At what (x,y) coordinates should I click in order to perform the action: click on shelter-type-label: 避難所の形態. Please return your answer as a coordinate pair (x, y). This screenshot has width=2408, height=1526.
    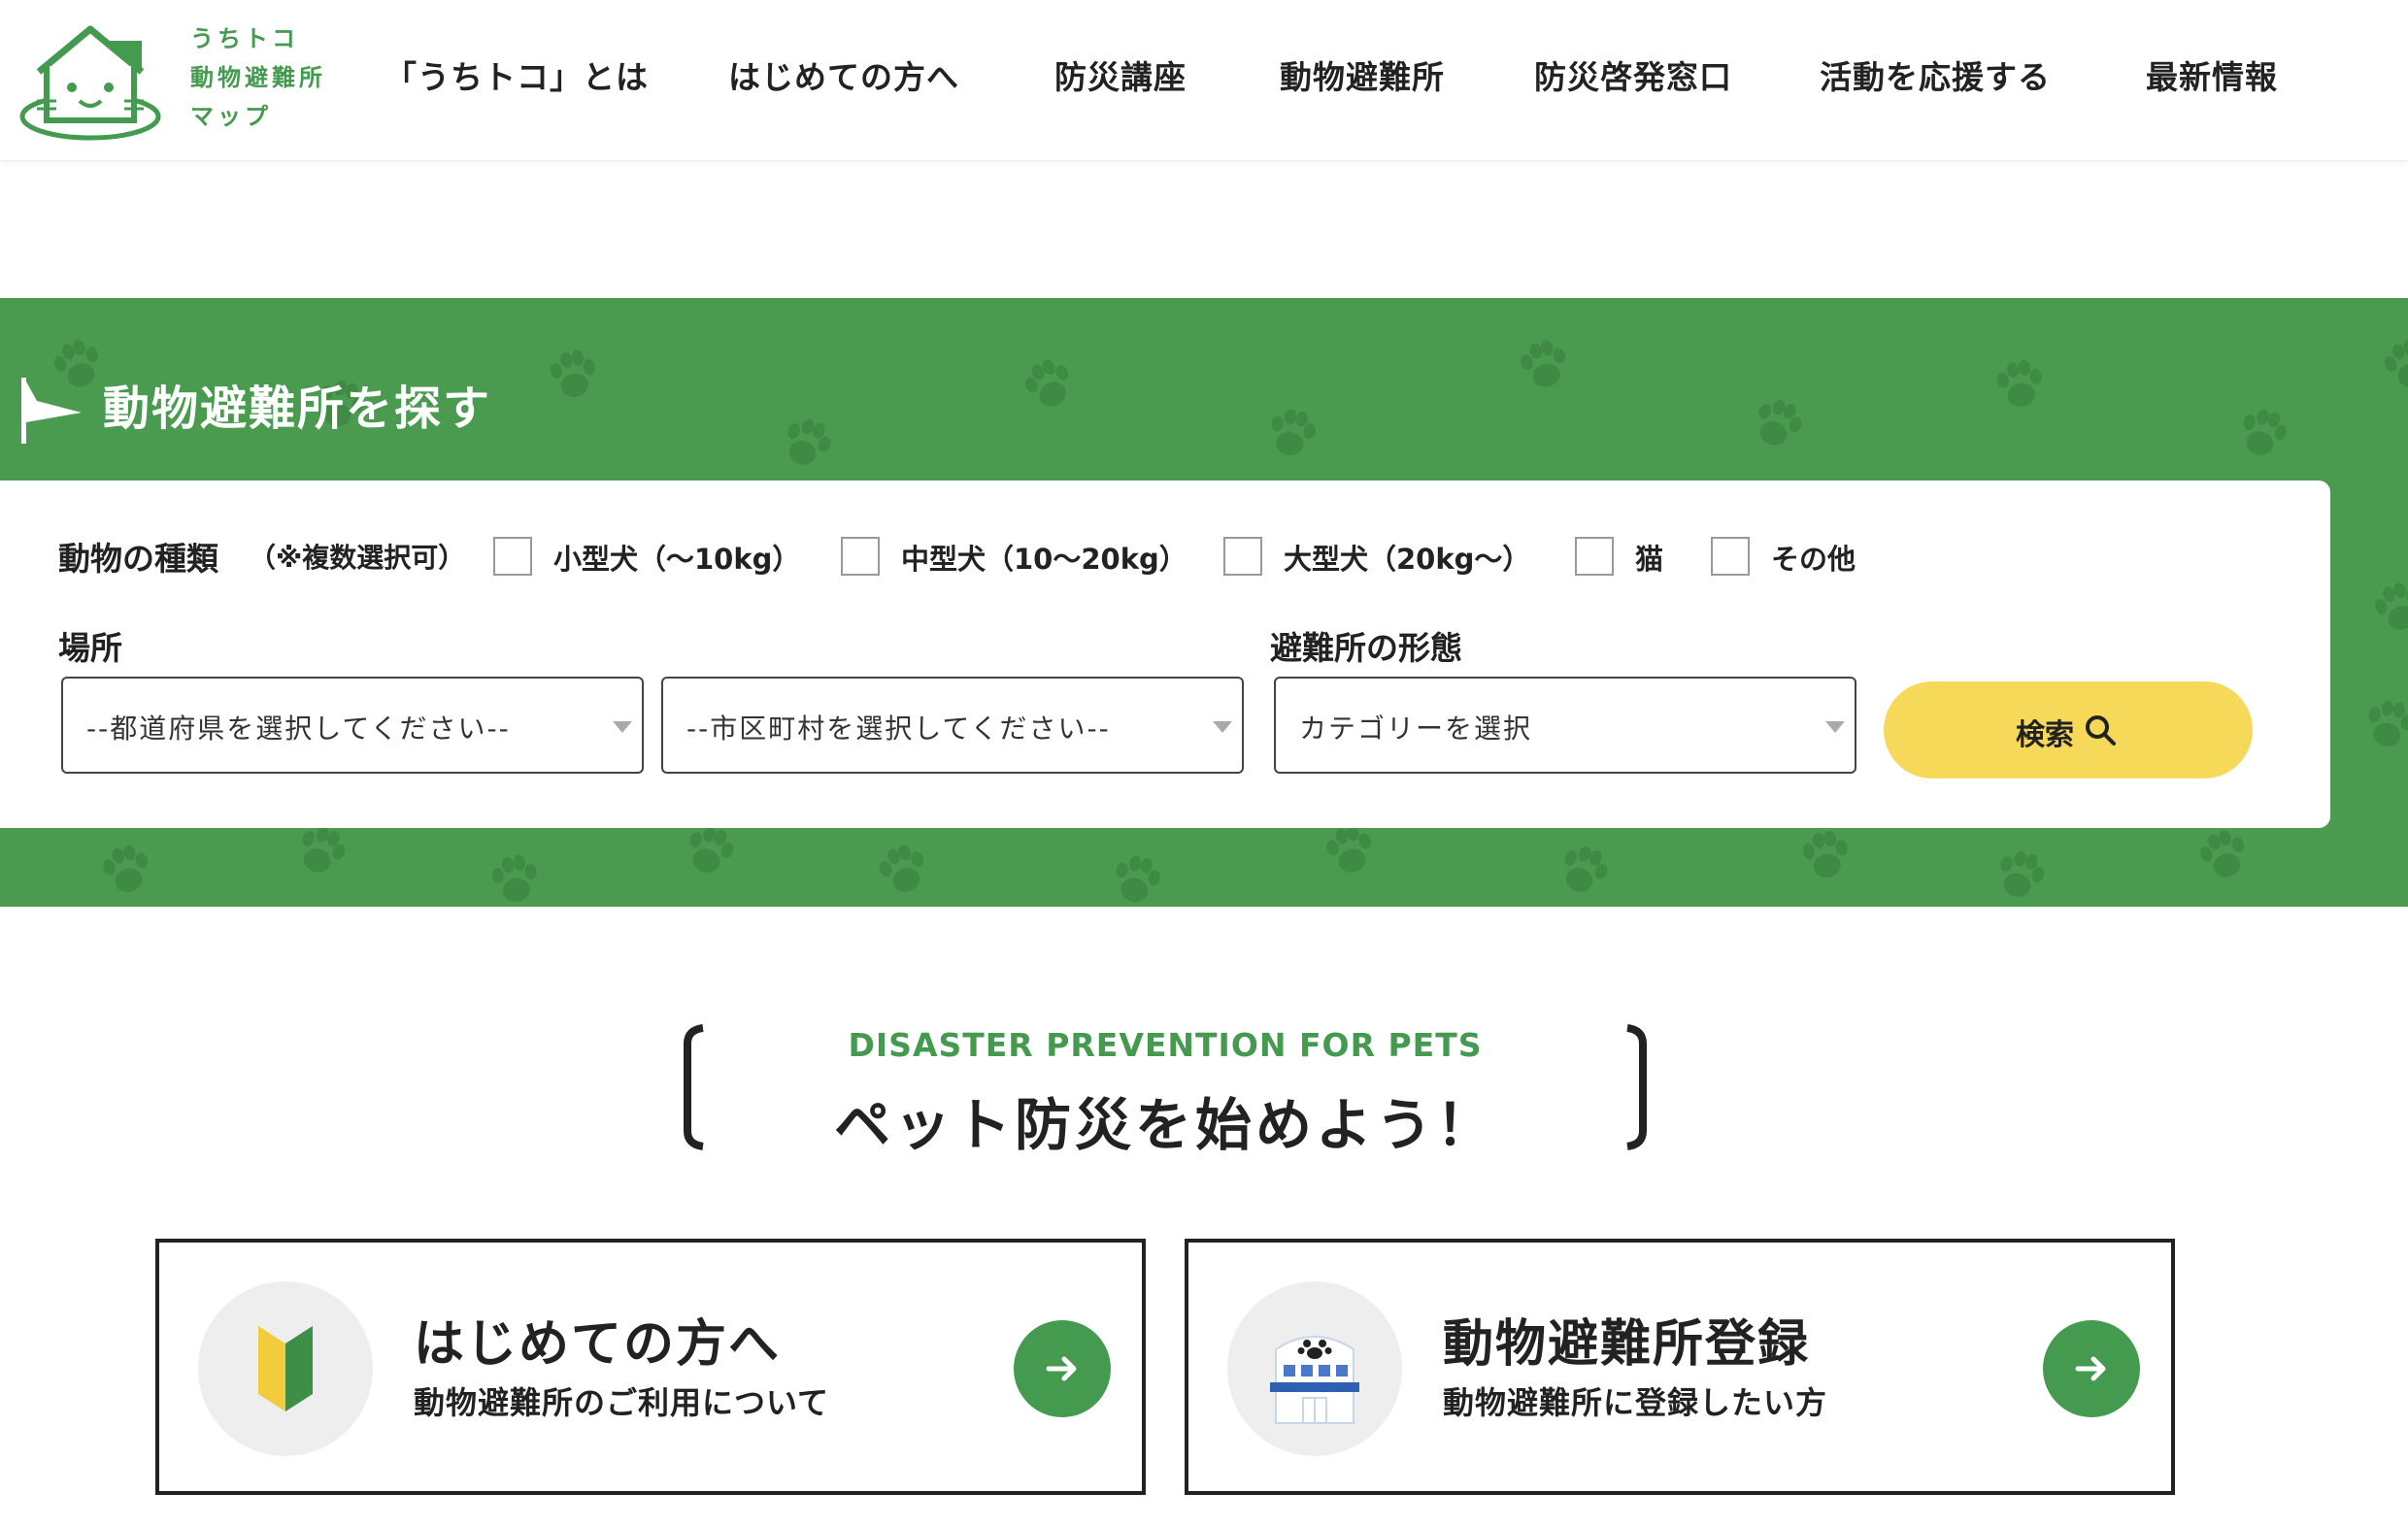
    Looking at the image, I should click on (1366, 648).